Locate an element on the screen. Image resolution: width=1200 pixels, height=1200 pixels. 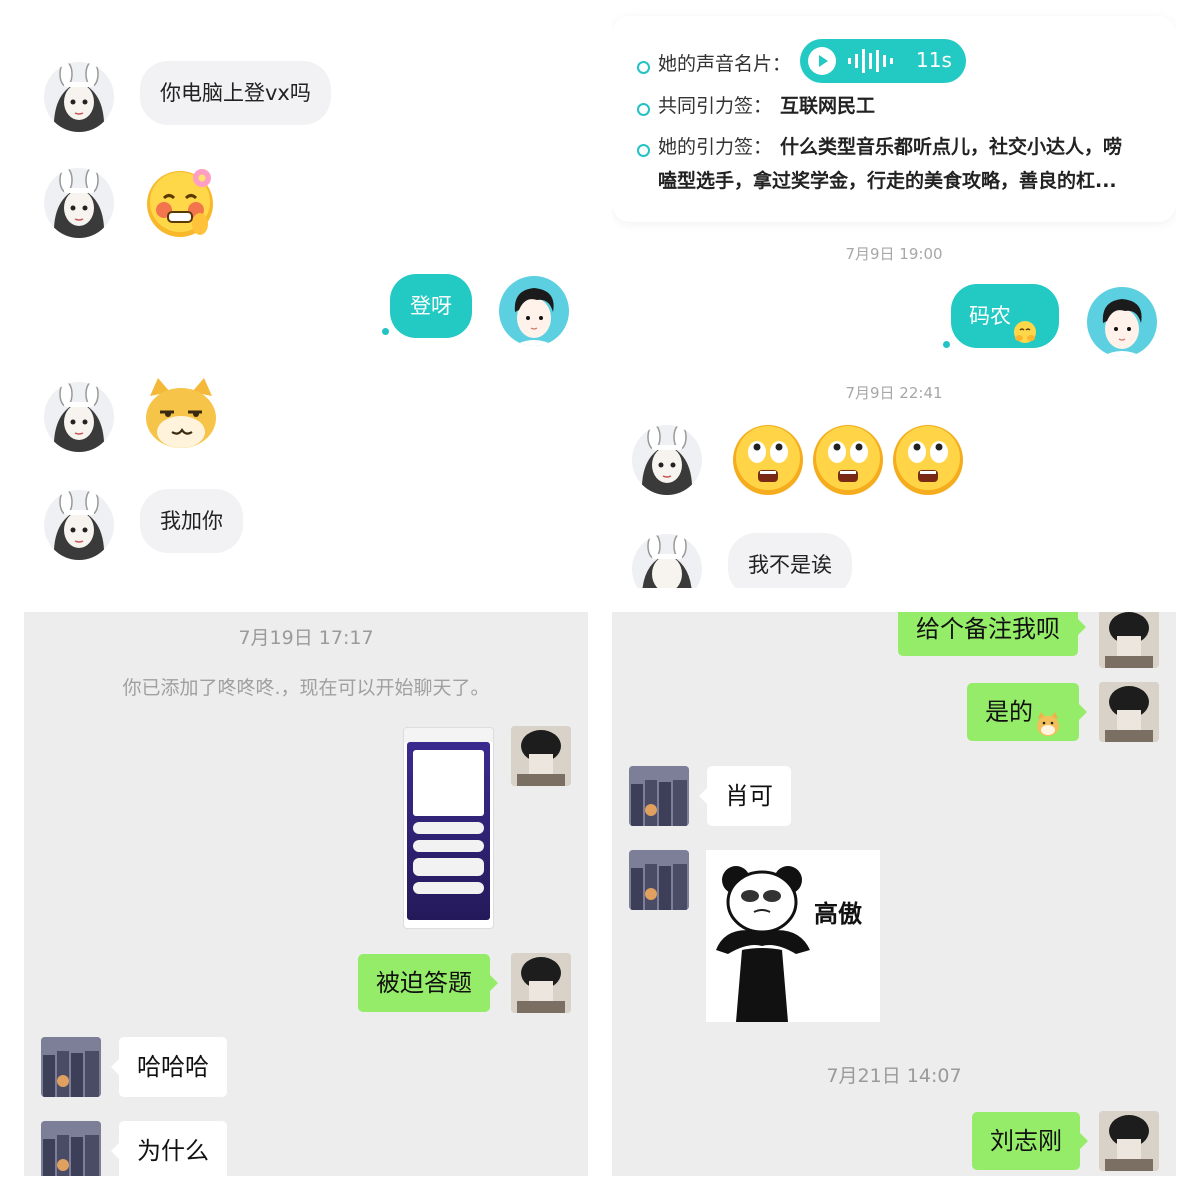
message-bubble-out: 是的 is located at coordinates (1027, 712).